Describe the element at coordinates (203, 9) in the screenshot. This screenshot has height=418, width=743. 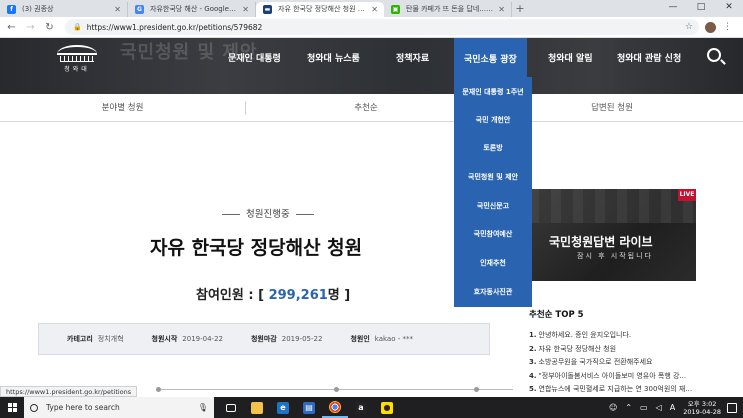
I see `tab-title: 자유한국당 해산 - Google Search` at that location.